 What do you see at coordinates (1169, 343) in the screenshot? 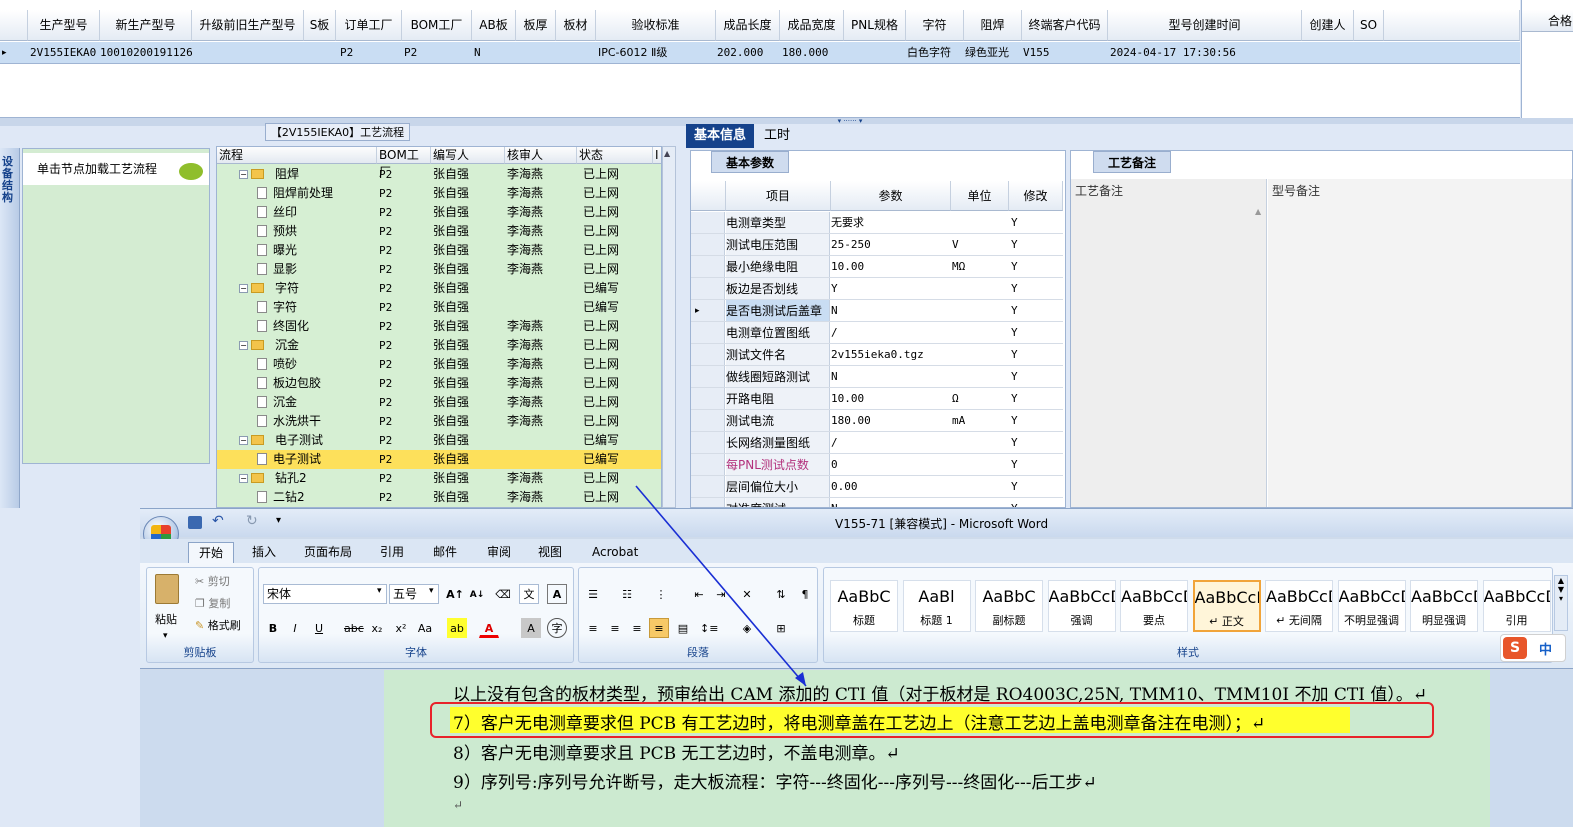
I see `process-remark-field` at bounding box center [1169, 343].